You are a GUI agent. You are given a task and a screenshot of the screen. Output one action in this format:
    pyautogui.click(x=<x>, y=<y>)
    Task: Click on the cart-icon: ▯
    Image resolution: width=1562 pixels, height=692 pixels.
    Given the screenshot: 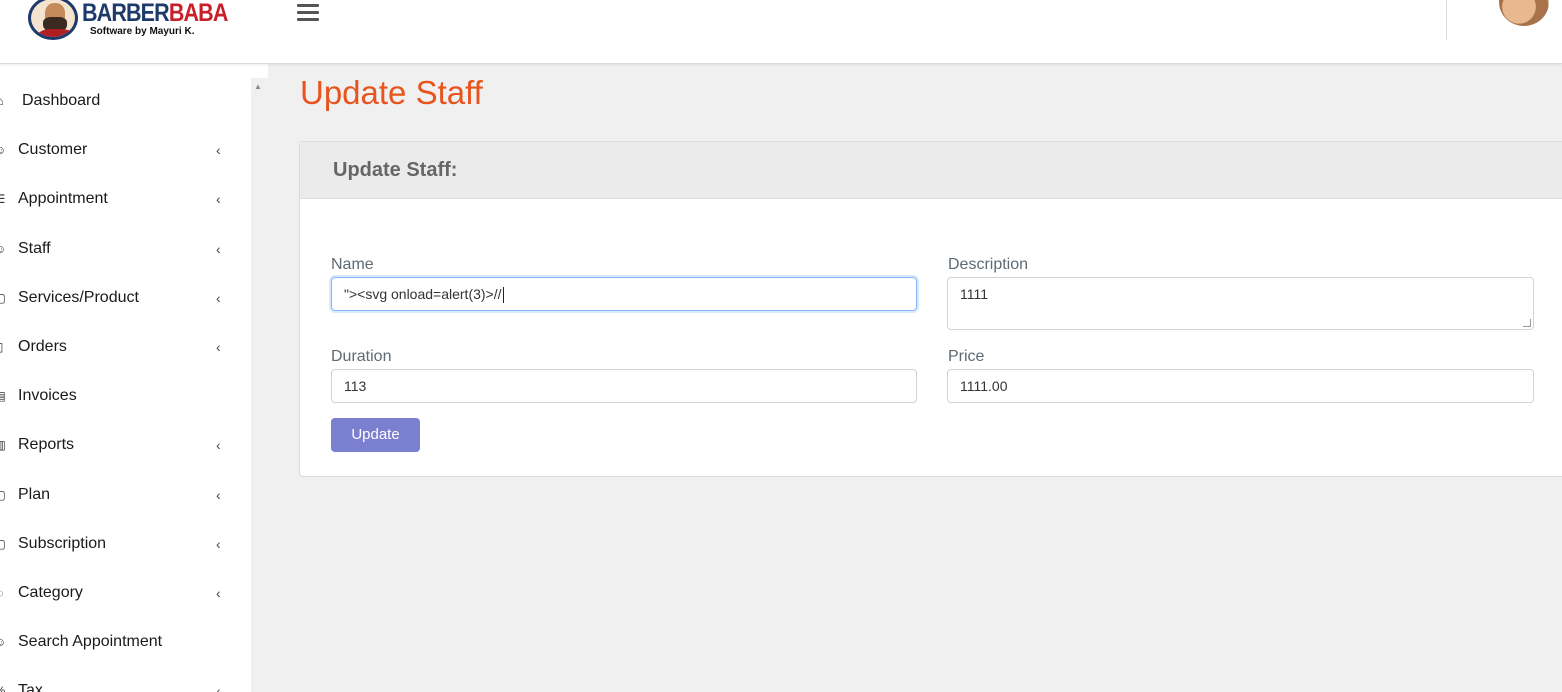 What is the action you would take?
    pyautogui.click(x=3, y=347)
    